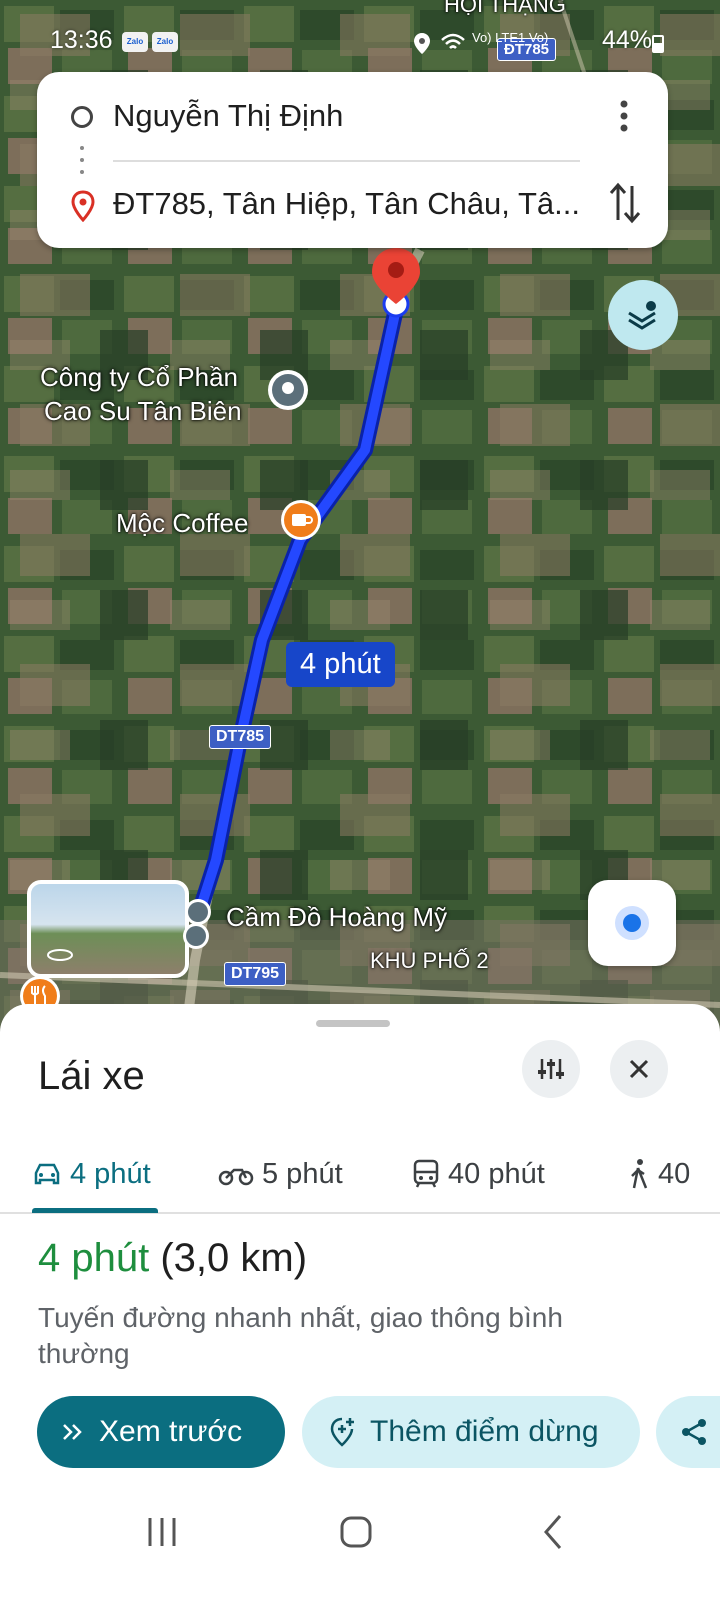 Image resolution: width=720 pixels, height=1601 pixels. What do you see at coordinates (626, 40) in the screenshot?
I see `battery-level: 44%` at bounding box center [626, 40].